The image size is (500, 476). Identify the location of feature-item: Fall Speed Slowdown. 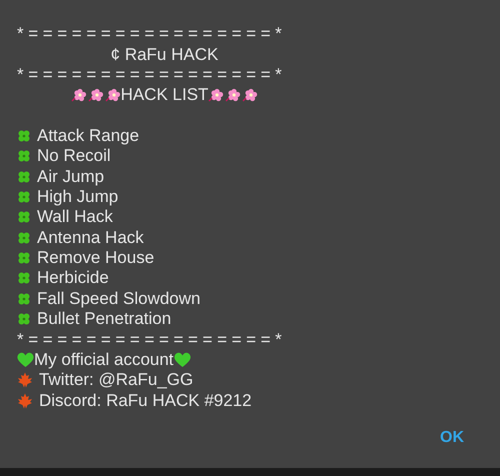
(118, 298).